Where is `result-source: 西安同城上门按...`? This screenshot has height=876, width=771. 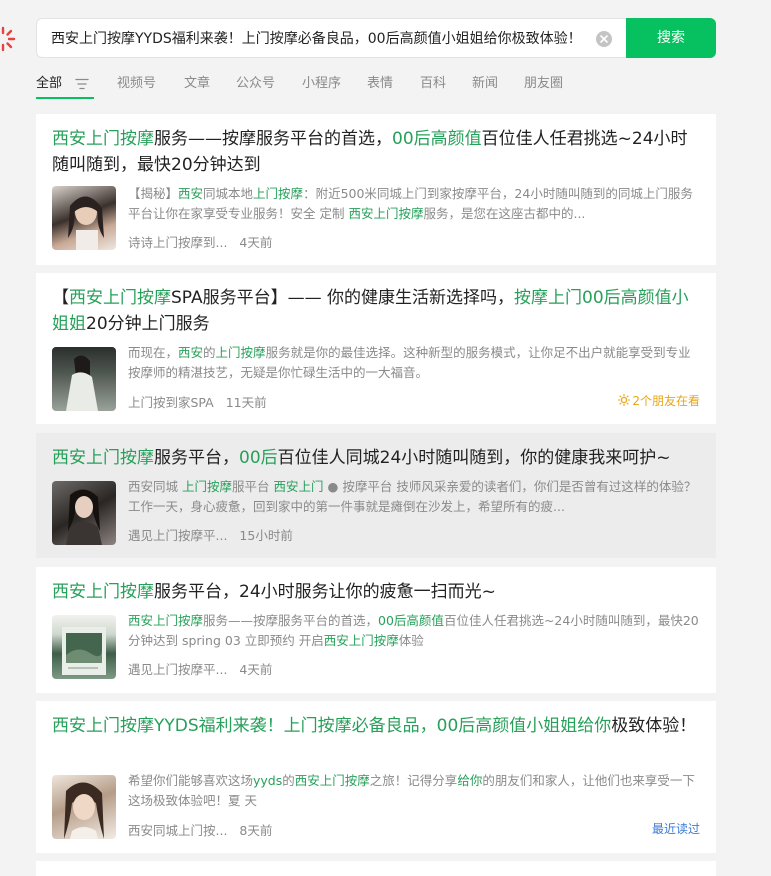 result-source: 西安同城上门按... is located at coordinates (177, 830).